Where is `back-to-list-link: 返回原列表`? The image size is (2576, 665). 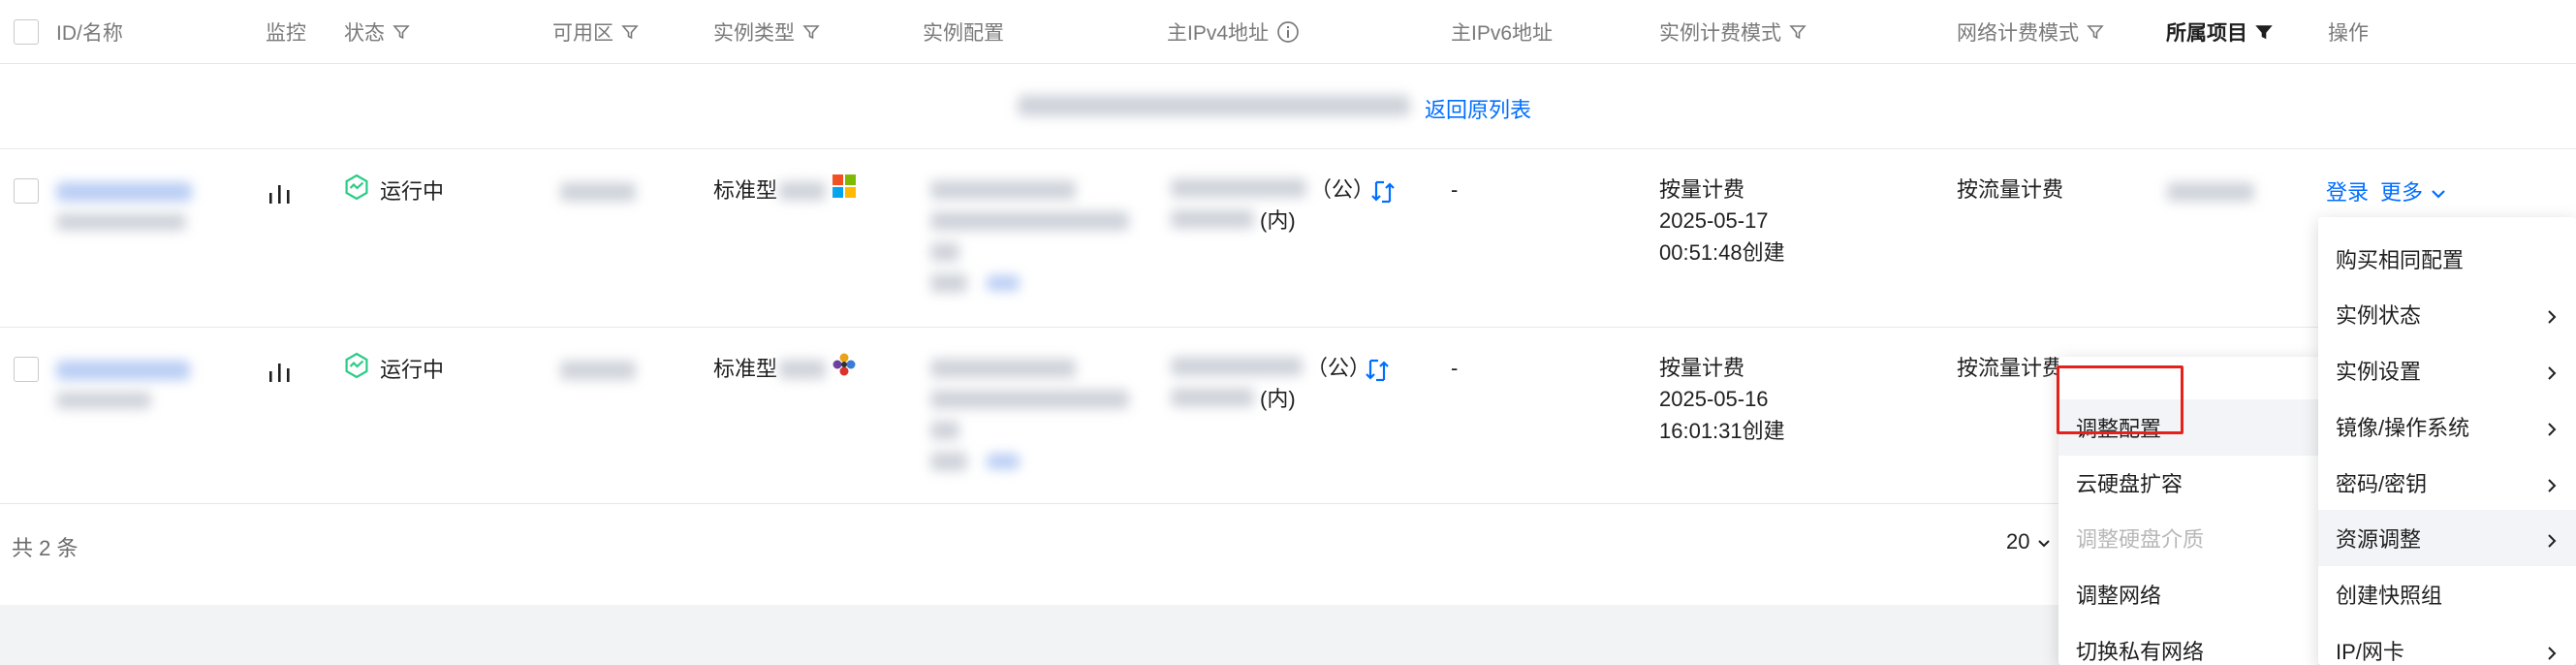
back-to-list-link: 返回原列表 is located at coordinates (1478, 108).